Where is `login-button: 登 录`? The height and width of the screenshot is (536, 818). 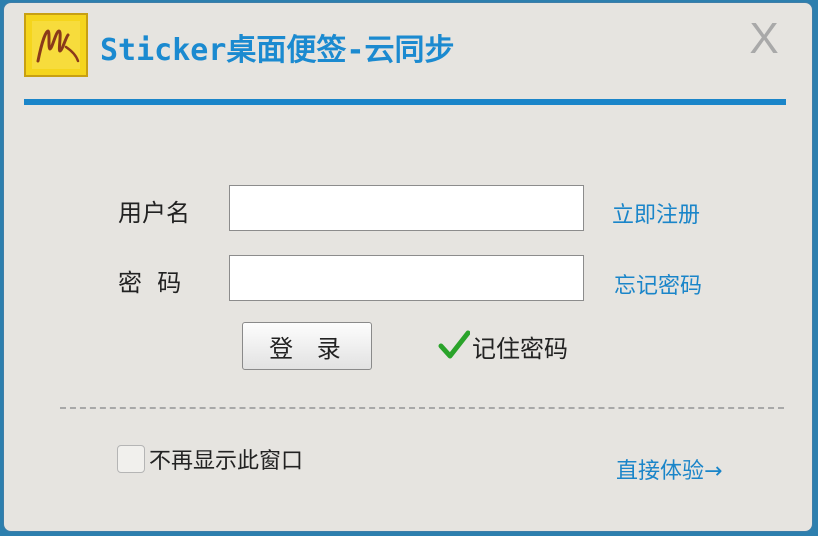 login-button: 登 录 is located at coordinates (307, 346).